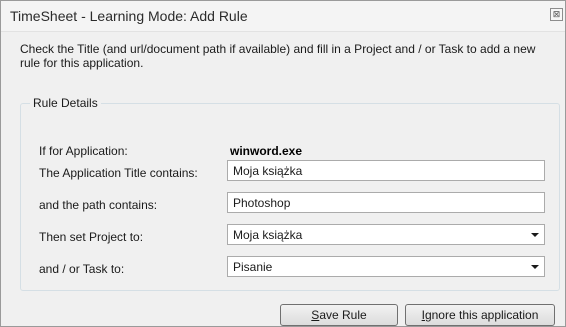 The height and width of the screenshot is (327, 566). Describe the element at coordinates (83, 151) in the screenshot. I see `application-label: If for Application:` at that location.